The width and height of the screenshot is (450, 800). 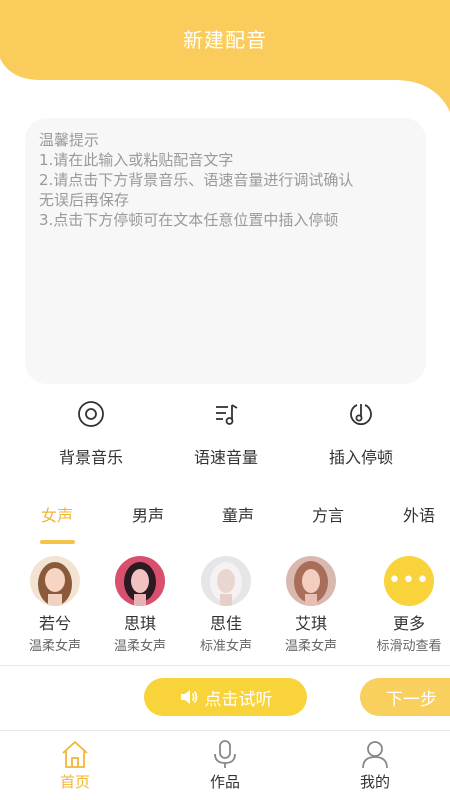 I want to click on tip-heading: 温馨提示, so click(x=69, y=140).